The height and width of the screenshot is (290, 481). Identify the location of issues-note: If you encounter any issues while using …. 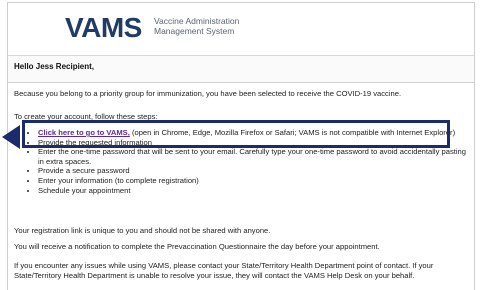
(224, 270).